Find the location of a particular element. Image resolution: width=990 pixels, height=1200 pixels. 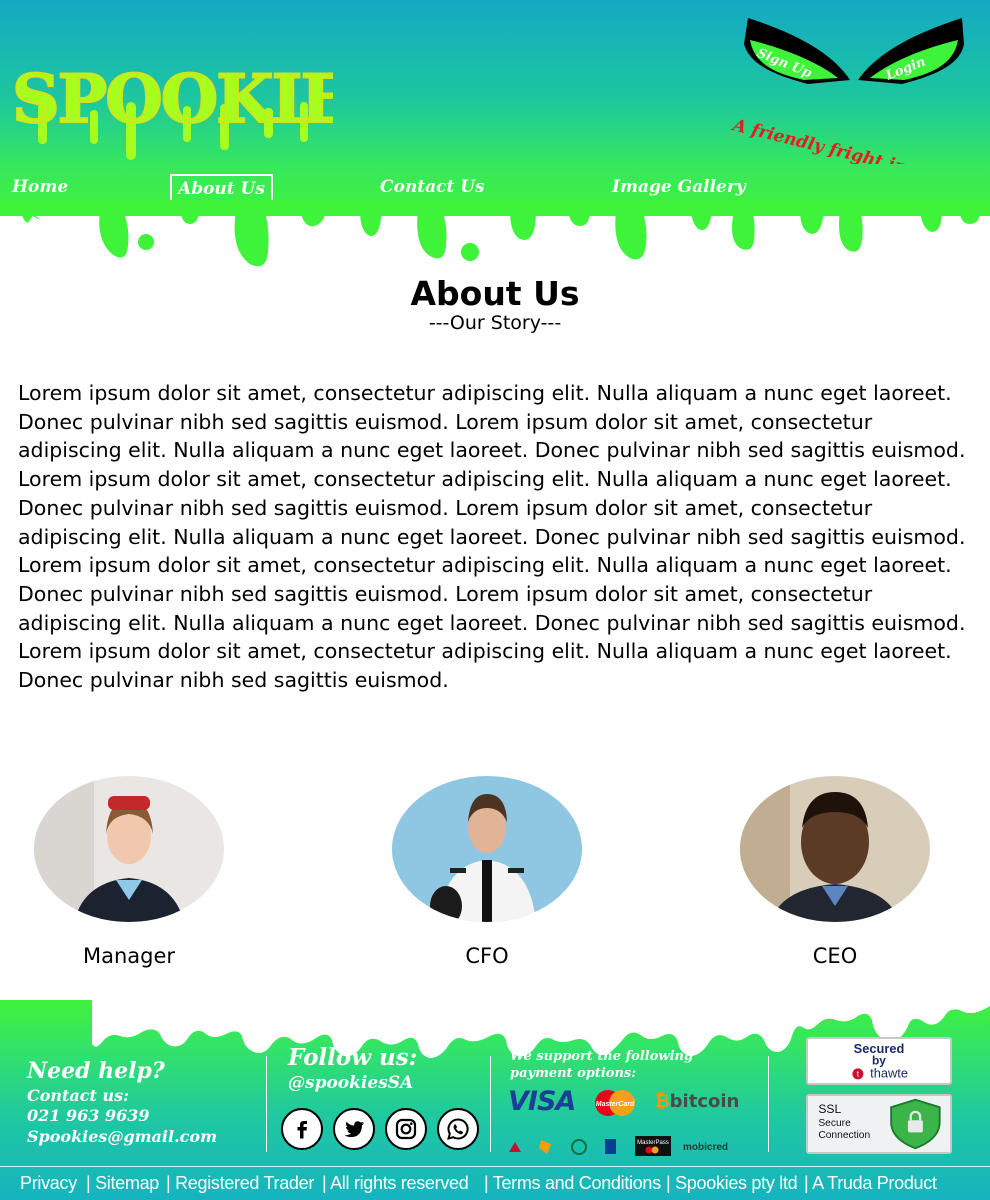

page-title: About Us is located at coordinates (495, 293).